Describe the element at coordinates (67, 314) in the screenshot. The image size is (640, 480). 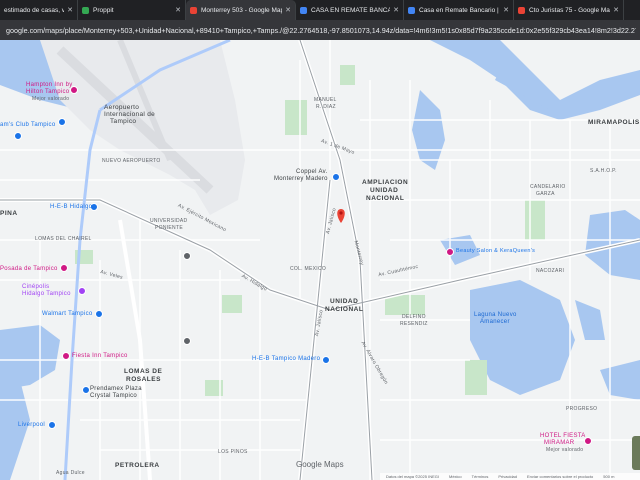
I see `walmart-label: Walmart Tampico` at that location.